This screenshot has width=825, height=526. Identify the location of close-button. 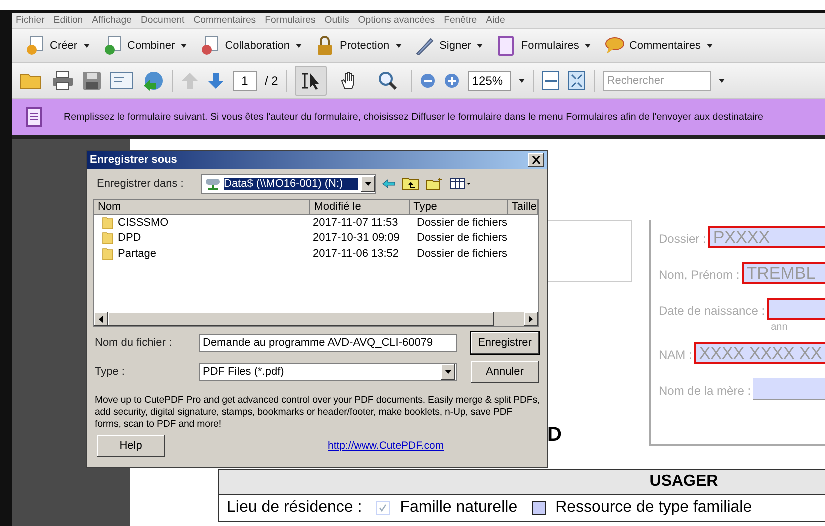
(536, 160).